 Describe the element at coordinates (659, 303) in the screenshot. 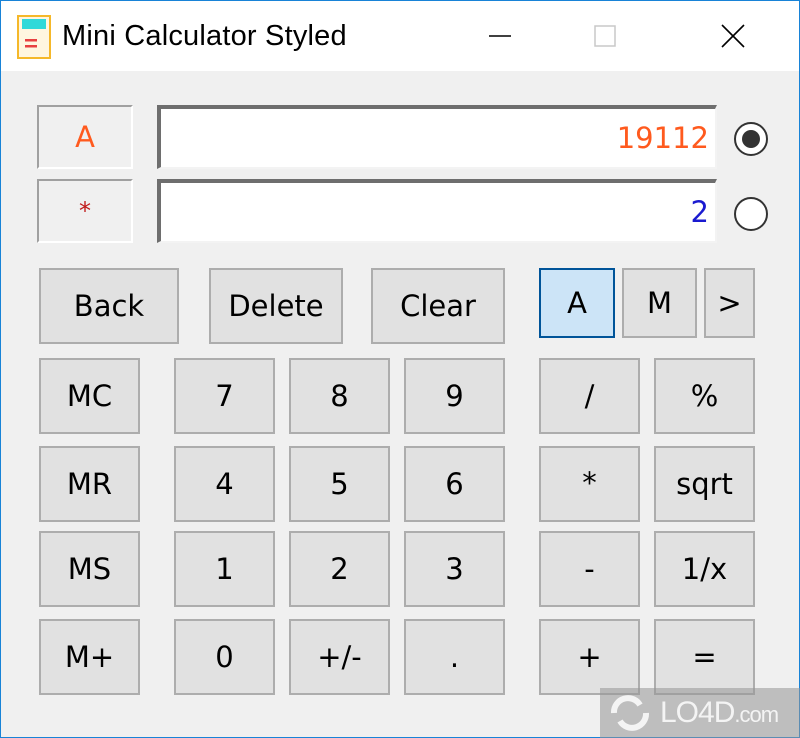

I see `mode-m-button: M` at that location.